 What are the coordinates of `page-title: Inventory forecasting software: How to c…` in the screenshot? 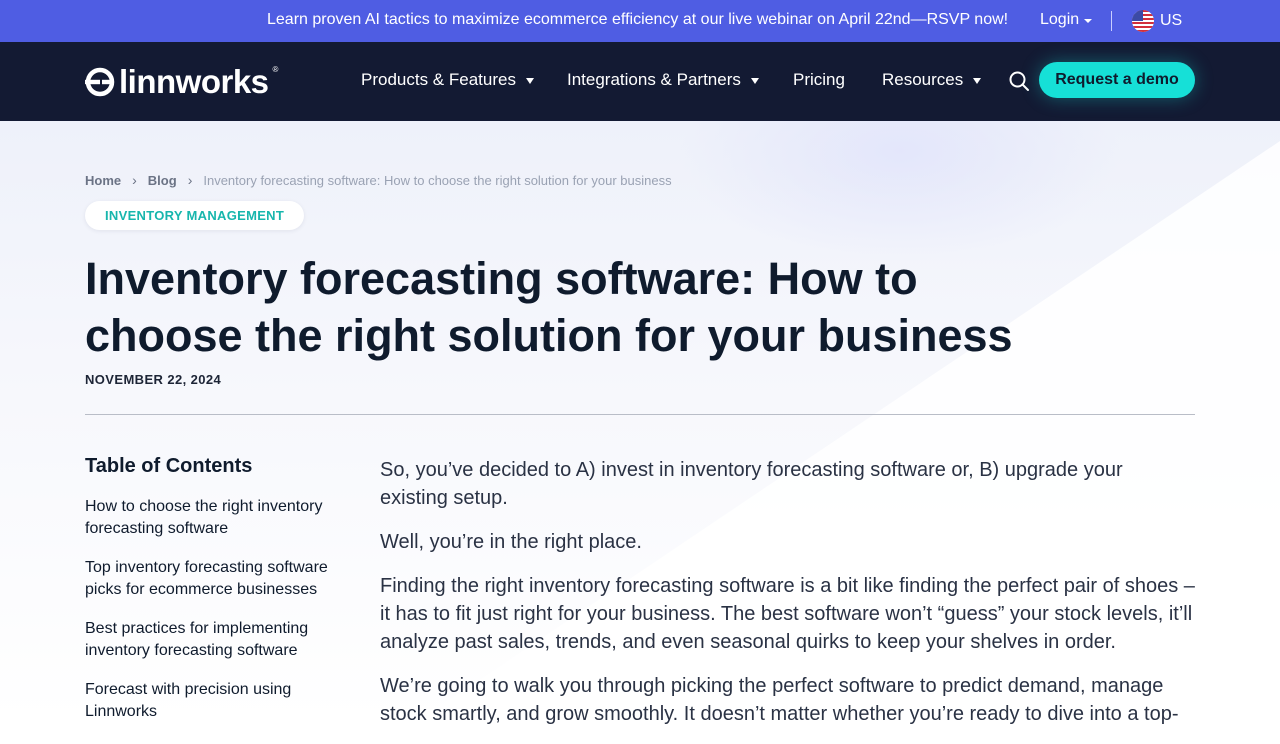 It's located at (549, 307).